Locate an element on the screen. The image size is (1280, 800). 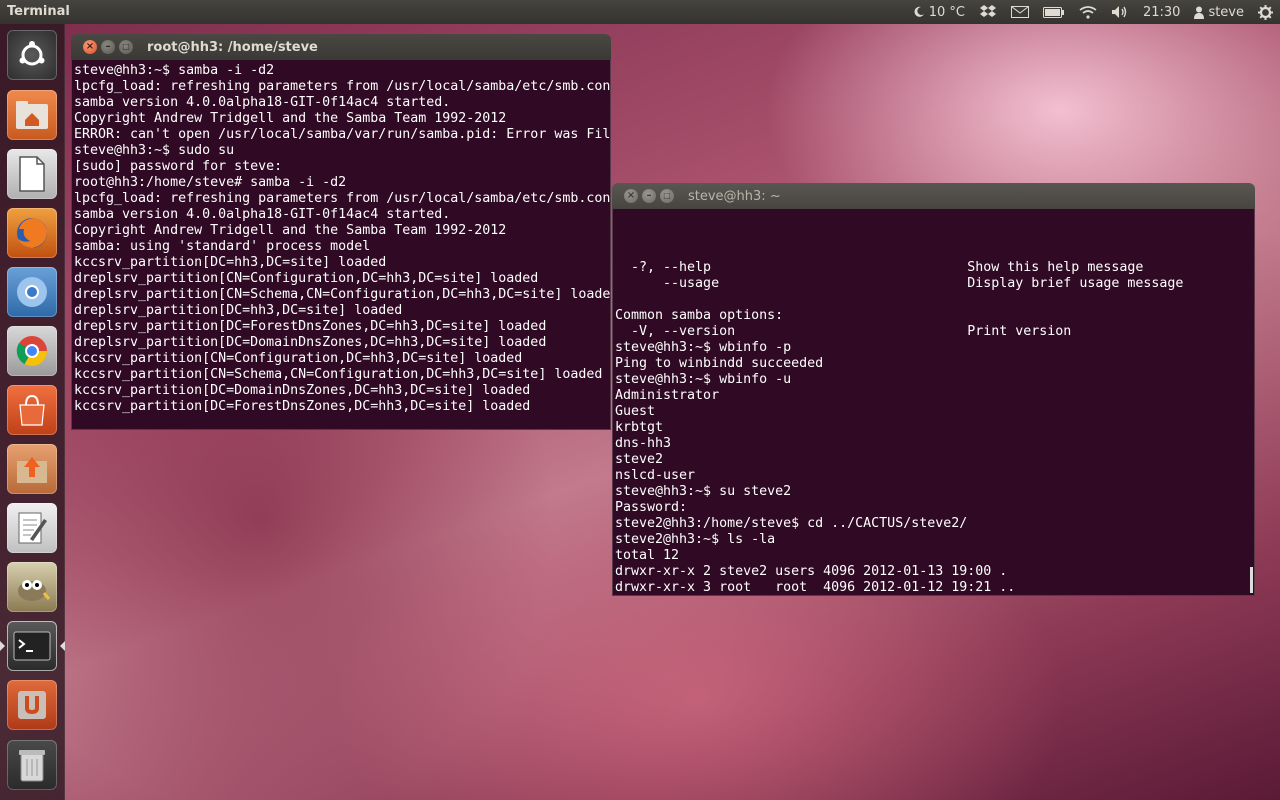
launcher is located at coordinates (32, 412).